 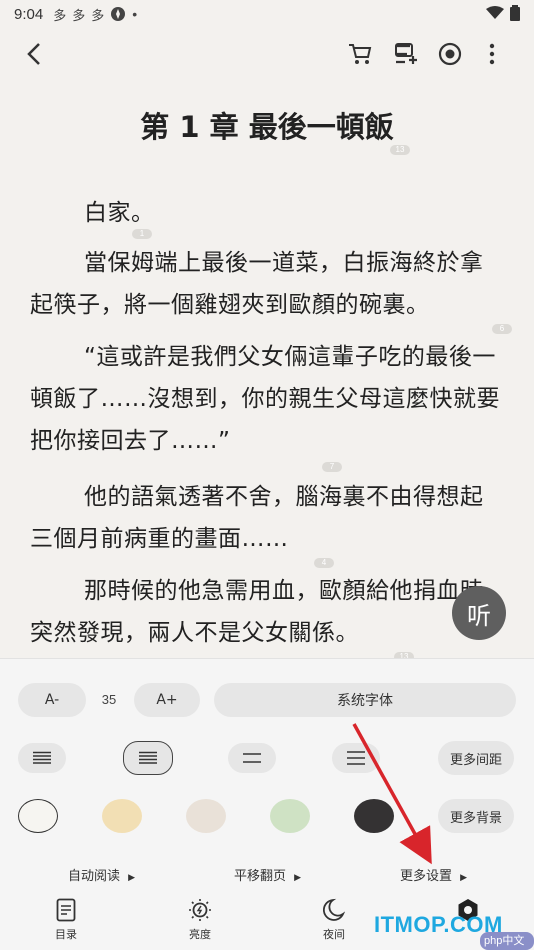 What do you see at coordinates (38, 816) in the screenshot?
I see `background-swatch-white` at bounding box center [38, 816].